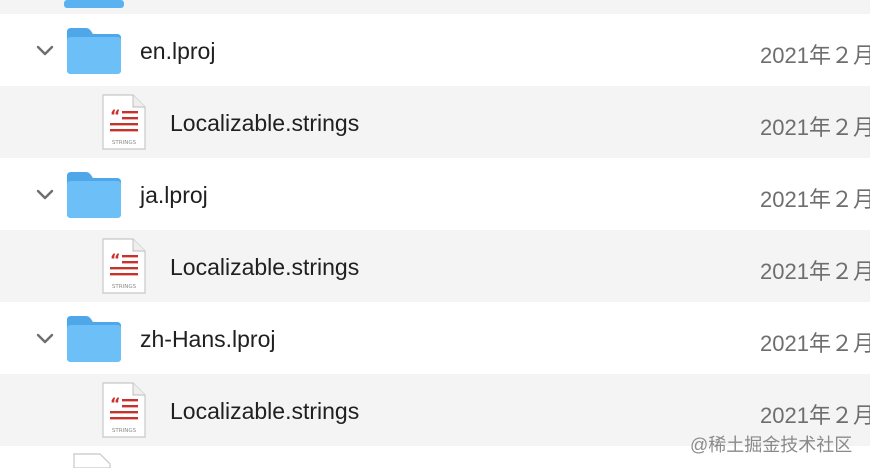 This screenshot has height=468, width=870. What do you see at coordinates (92, 460) in the screenshot?
I see `file-icon-partial` at bounding box center [92, 460].